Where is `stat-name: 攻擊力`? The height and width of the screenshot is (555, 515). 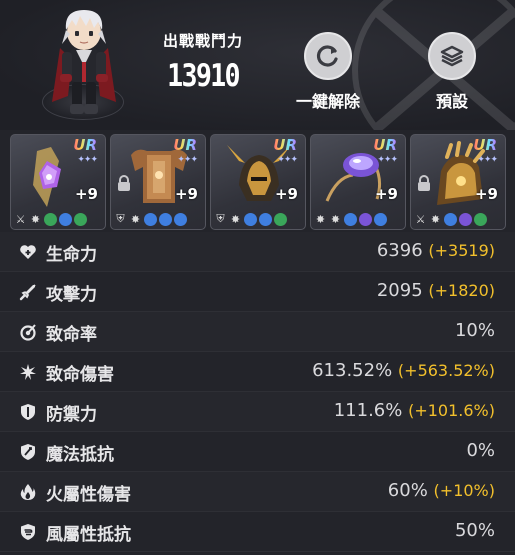 stat-name: 攻擊力 is located at coordinates (71, 295).